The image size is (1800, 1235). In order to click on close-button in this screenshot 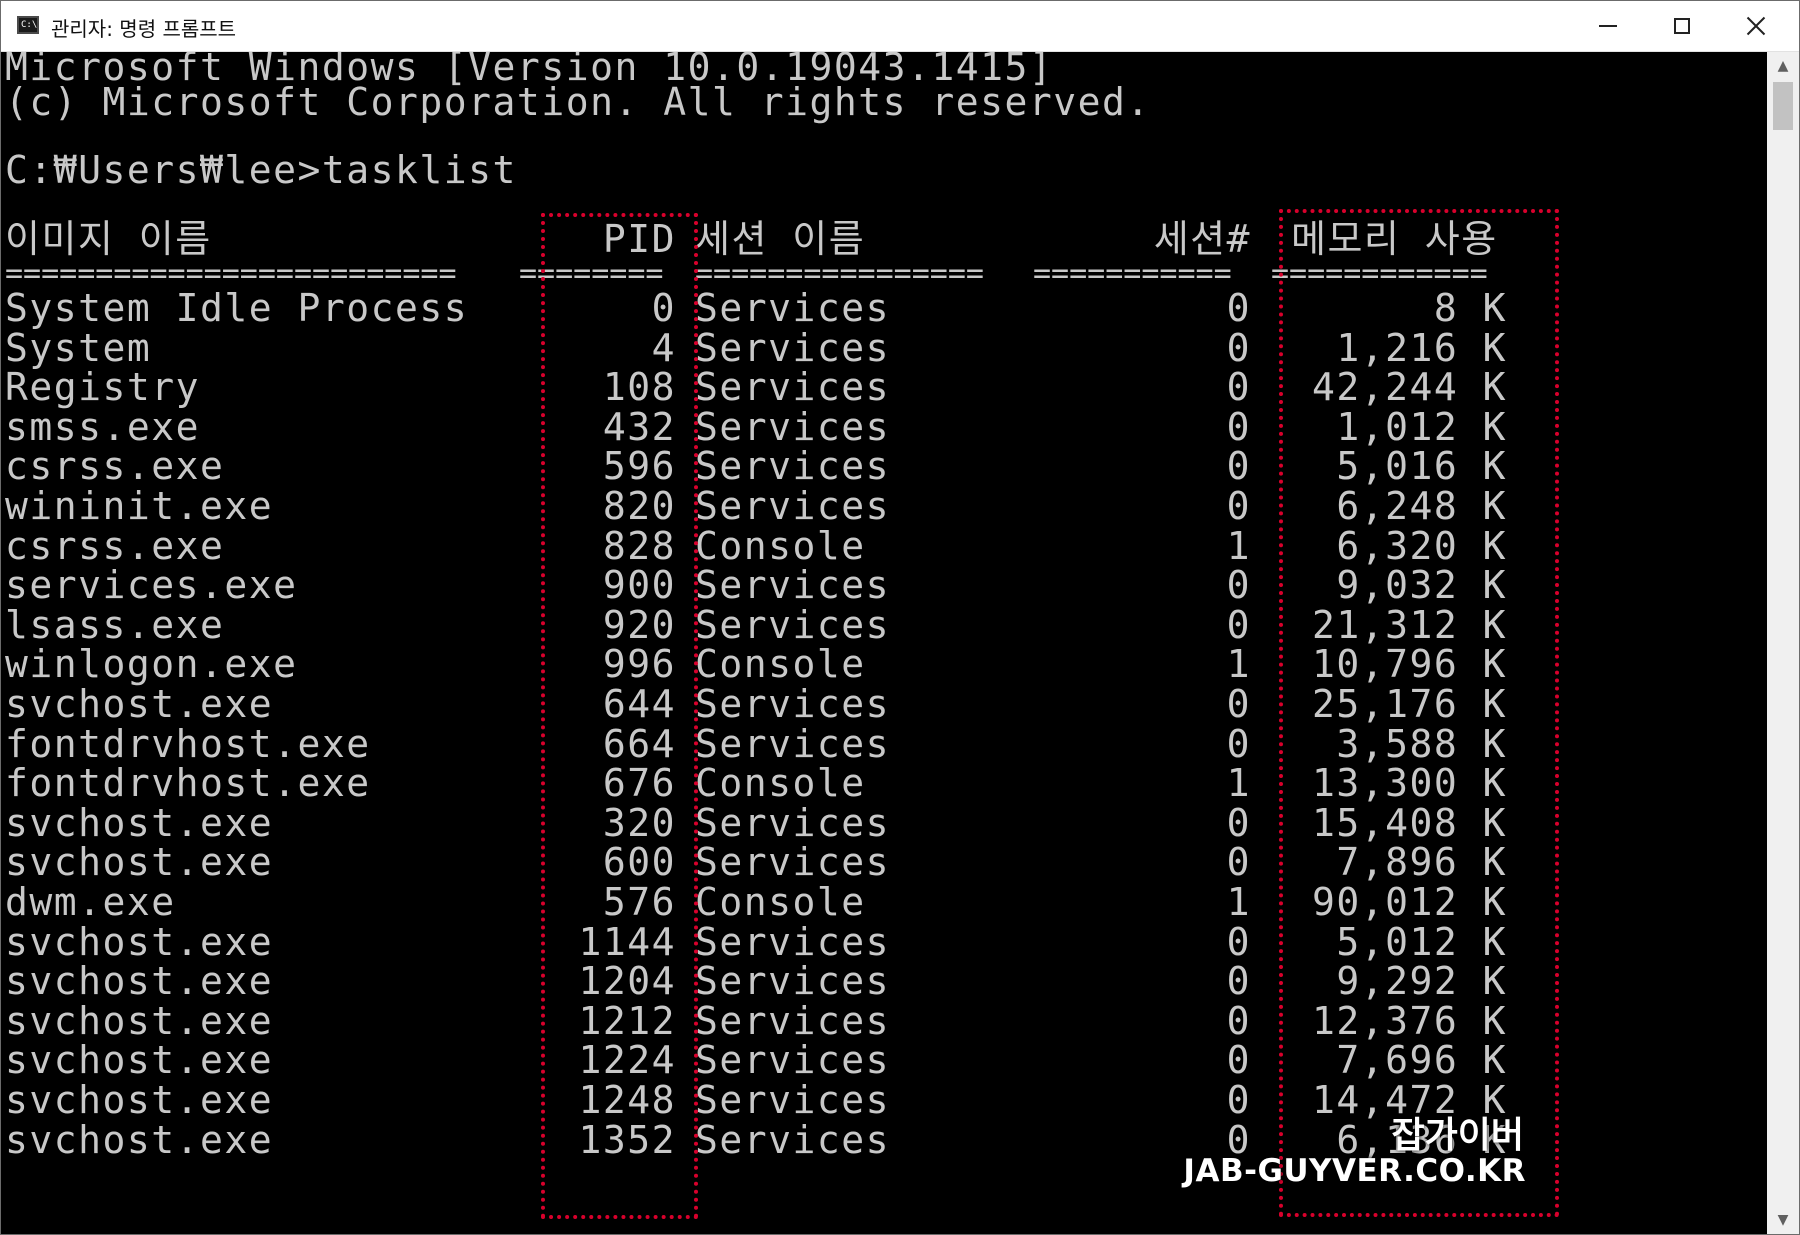, I will do `click(1756, 26)`.